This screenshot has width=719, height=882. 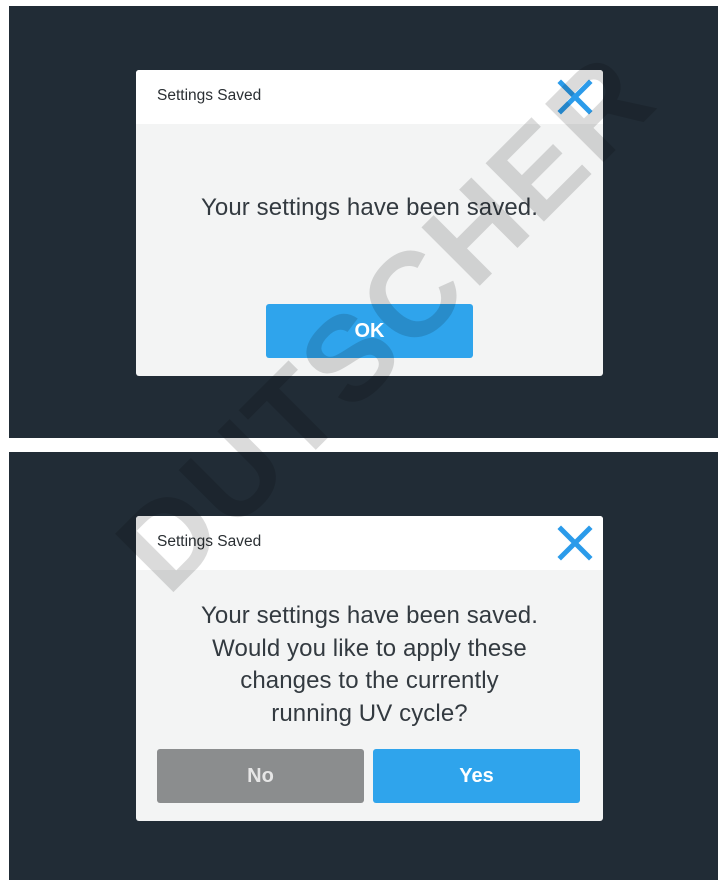 What do you see at coordinates (369, 713) in the screenshot?
I see `message-line: running UV cycle?` at bounding box center [369, 713].